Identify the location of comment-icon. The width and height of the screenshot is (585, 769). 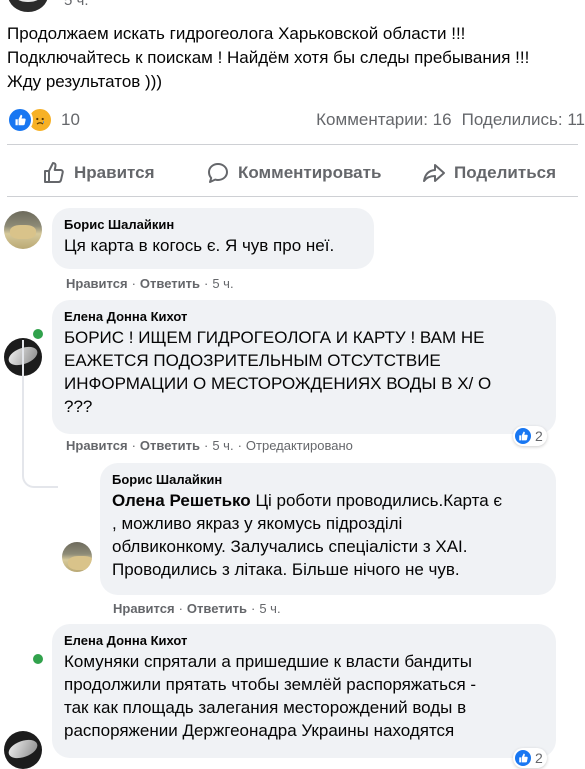
(218, 173).